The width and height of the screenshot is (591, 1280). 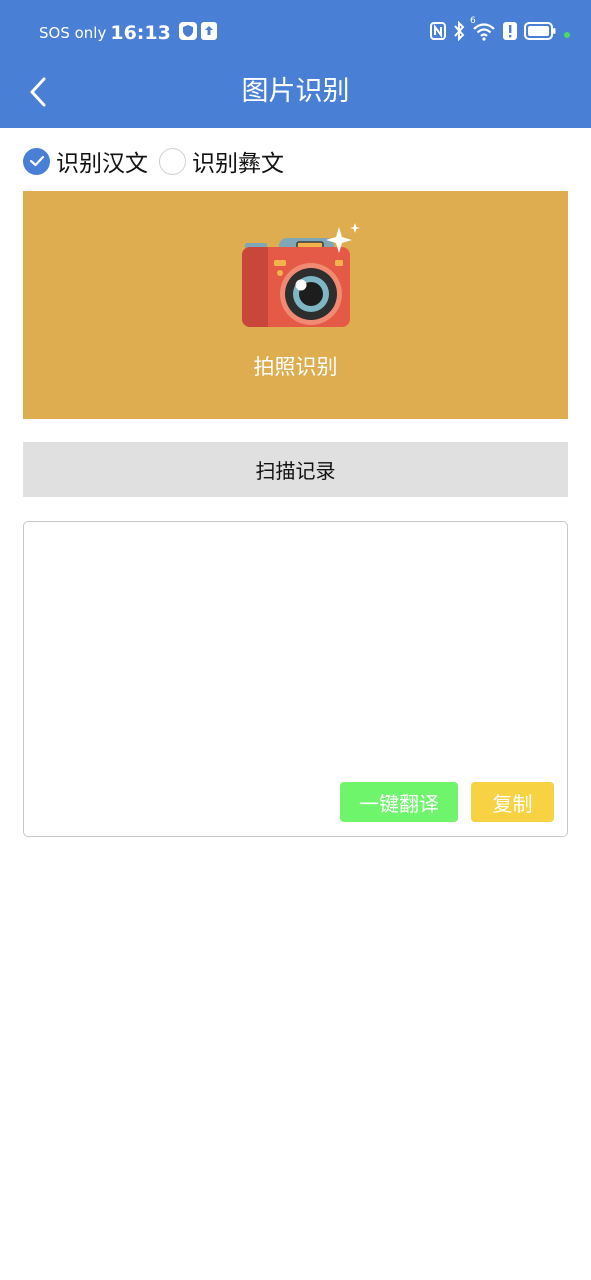 I want to click on network-type-label: 6, so click(x=473, y=21).